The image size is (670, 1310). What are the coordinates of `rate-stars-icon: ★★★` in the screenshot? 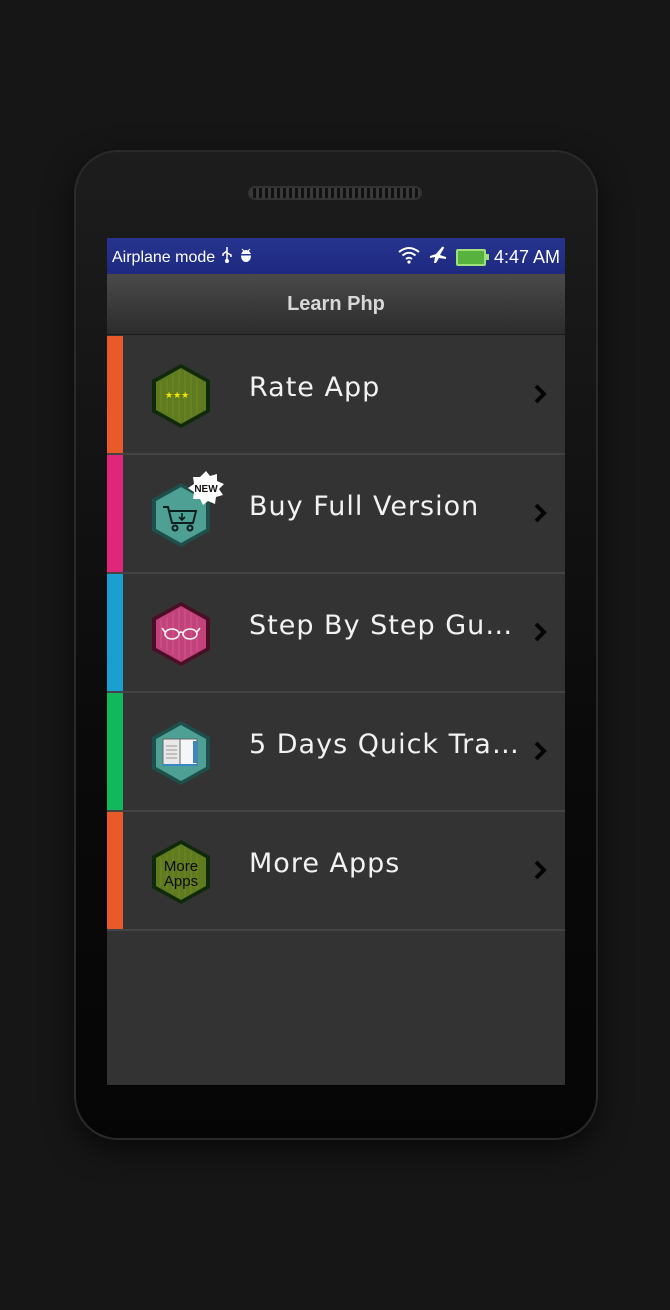 It's located at (181, 396).